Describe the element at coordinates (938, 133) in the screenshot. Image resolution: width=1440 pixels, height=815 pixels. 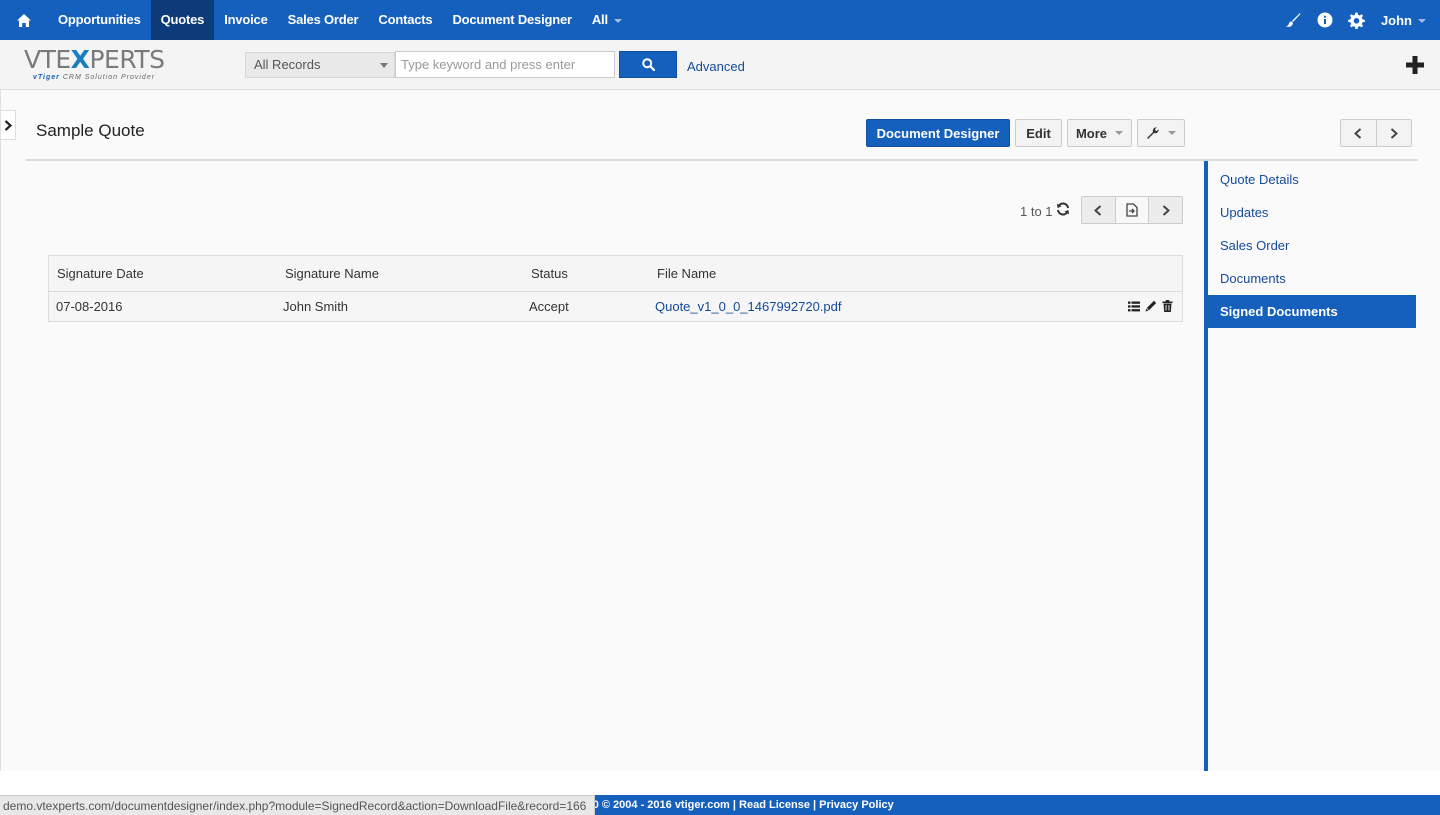
I see `document-designer-button: Document Designer` at that location.